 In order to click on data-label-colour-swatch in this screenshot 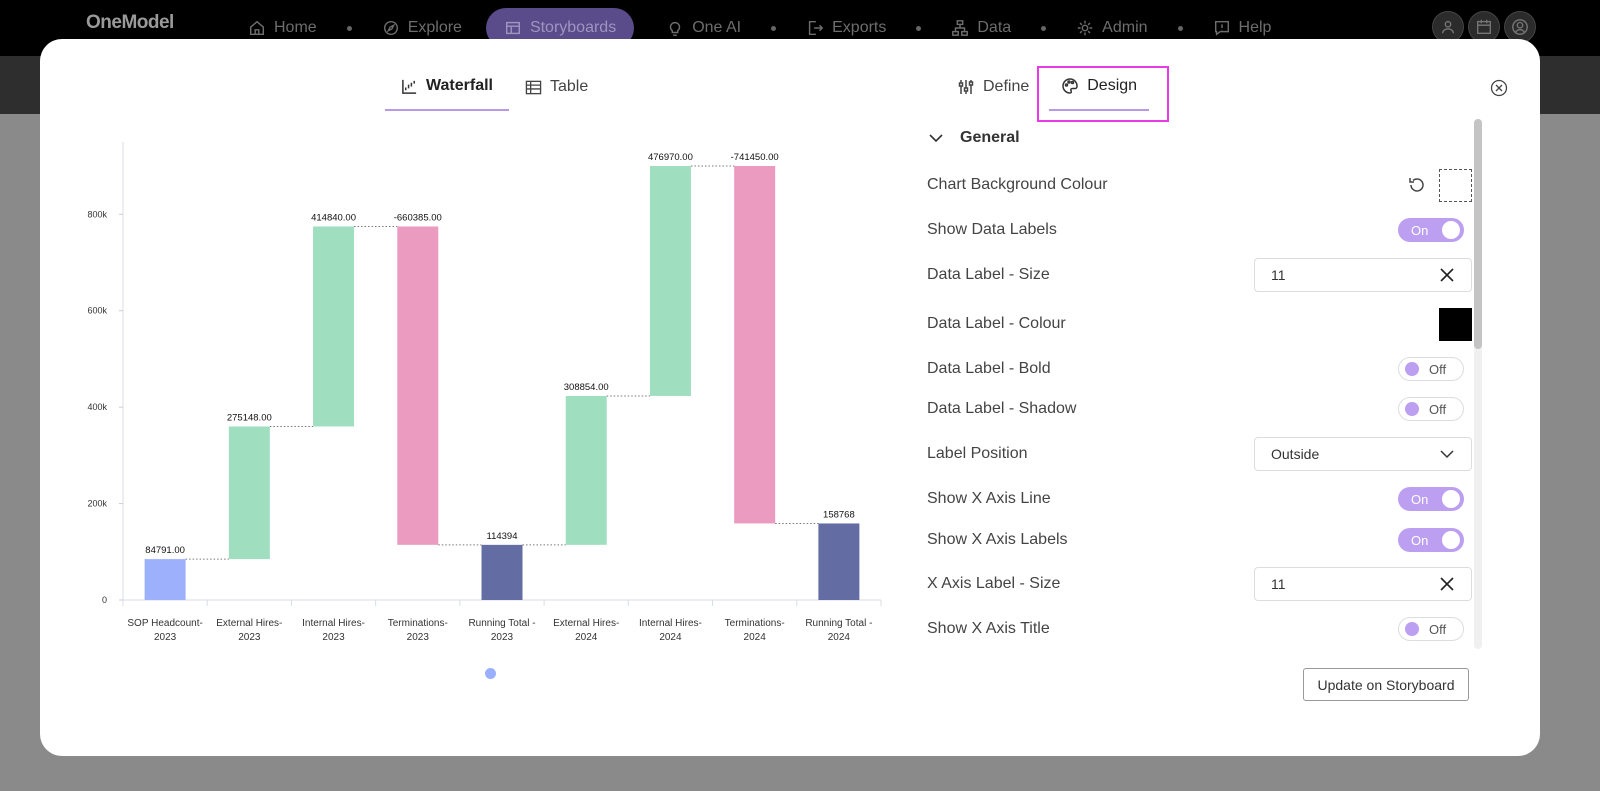, I will do `click(1455, 324)`.